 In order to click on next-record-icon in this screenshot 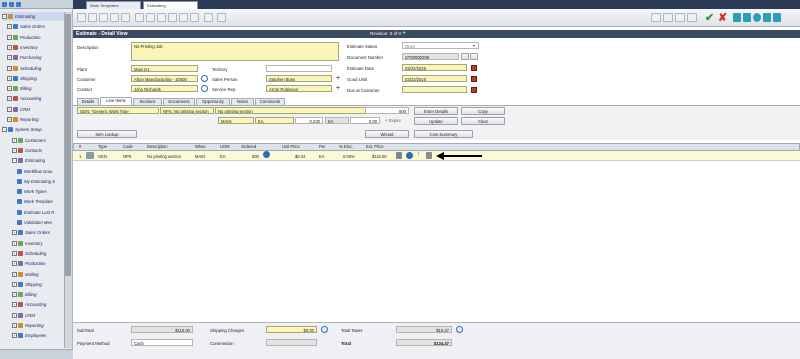, I will do `click(767, 17)`.